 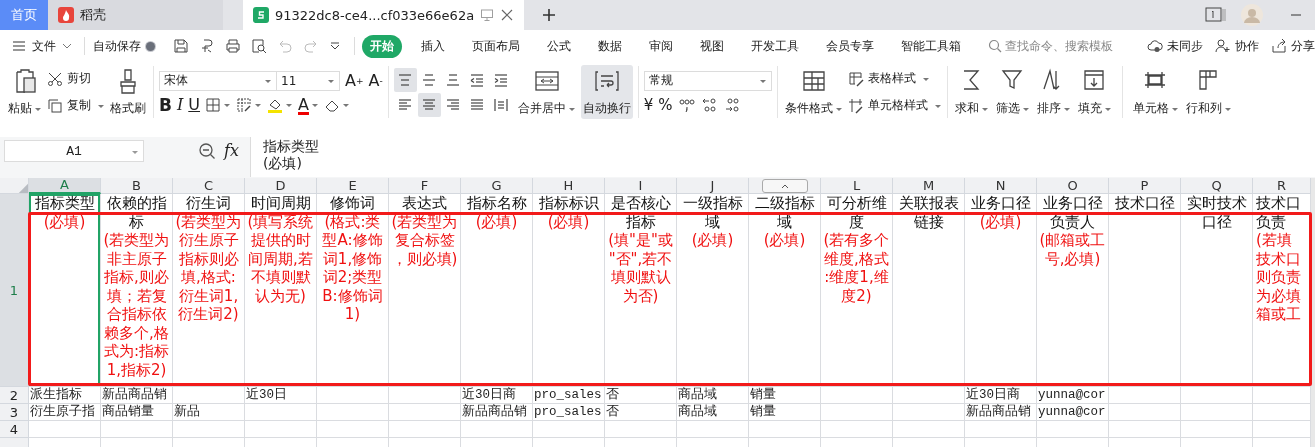 I want to click on align-center-button, so click(x=429, y=104).